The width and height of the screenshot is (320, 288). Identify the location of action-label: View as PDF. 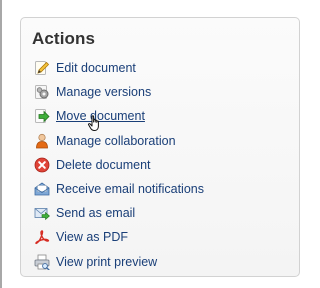
(92, 237).